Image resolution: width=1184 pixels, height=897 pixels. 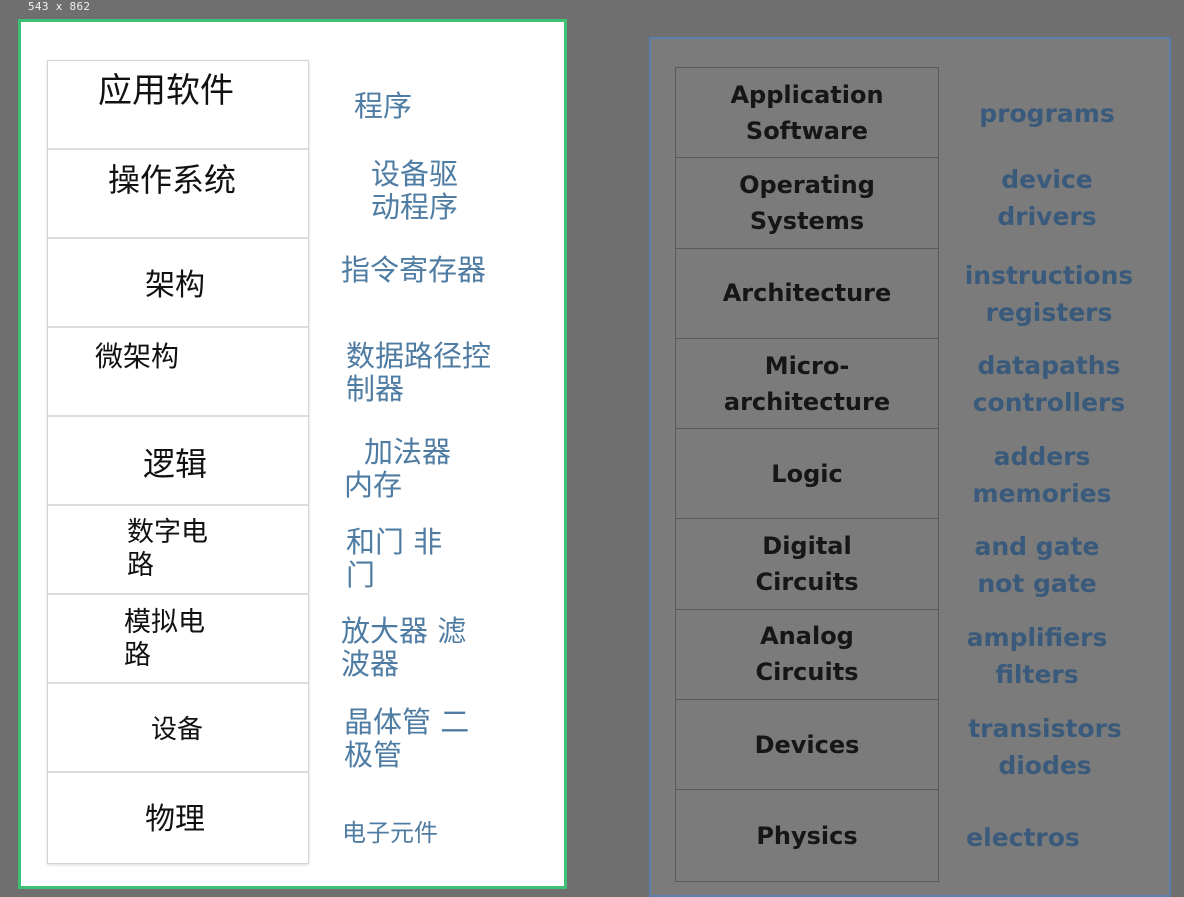 What do you see at coordinates (1042, 475) in the screenshot?
I see `level-description: adders memories` at bounding box center [1042, 475].